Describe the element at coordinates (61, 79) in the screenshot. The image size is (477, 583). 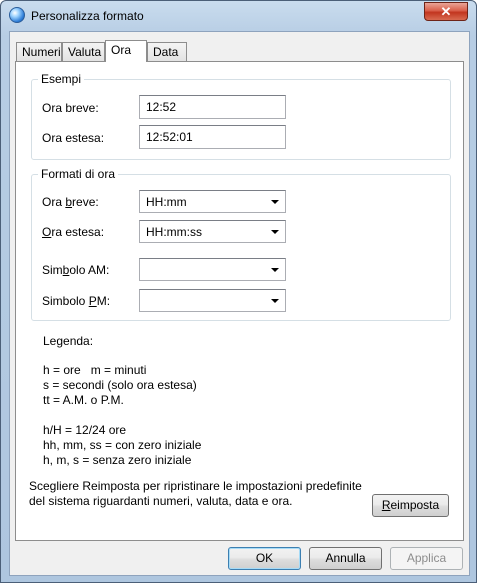
I see `examples-group-title: Esempi` at that location.